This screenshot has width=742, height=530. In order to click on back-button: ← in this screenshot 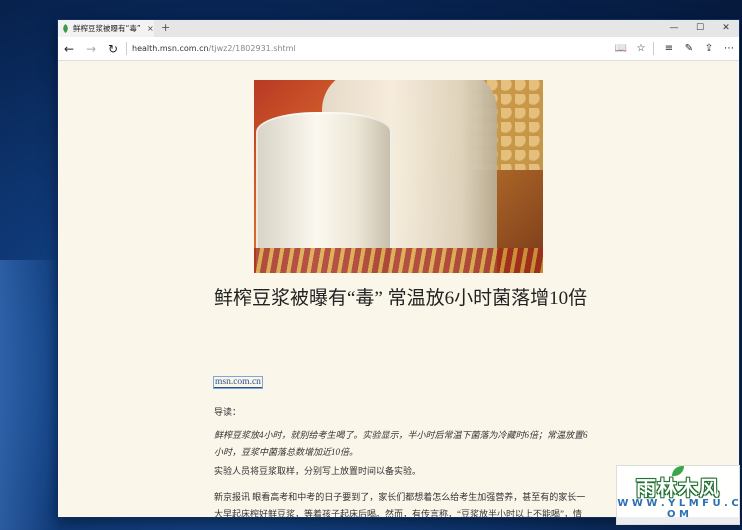, I will do `click(69, 49)`.